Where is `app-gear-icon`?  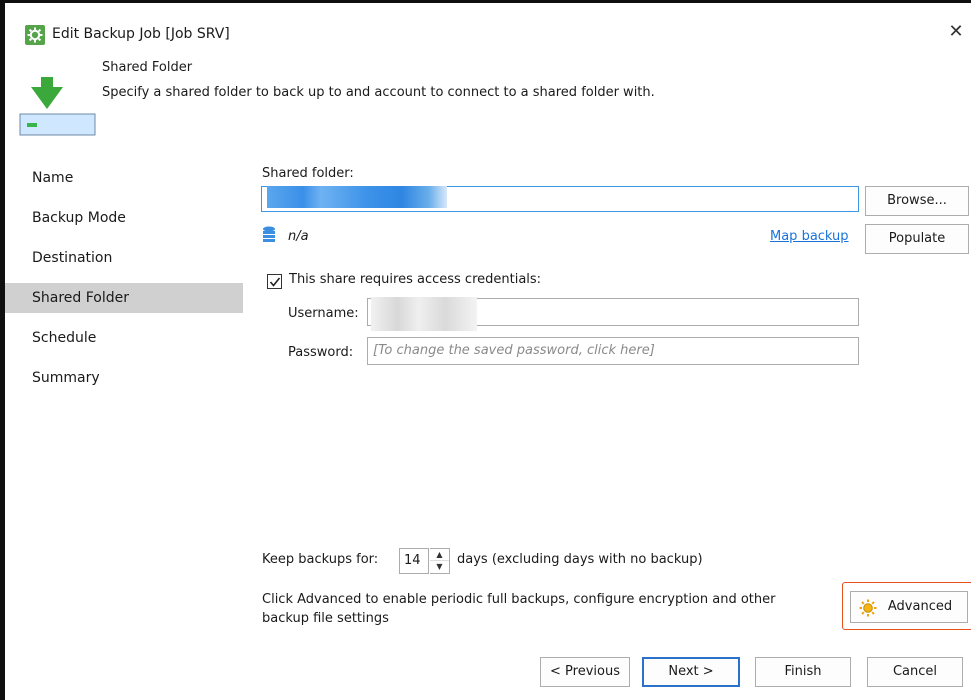
app-gear-icon is located at coordinates (35, 35).